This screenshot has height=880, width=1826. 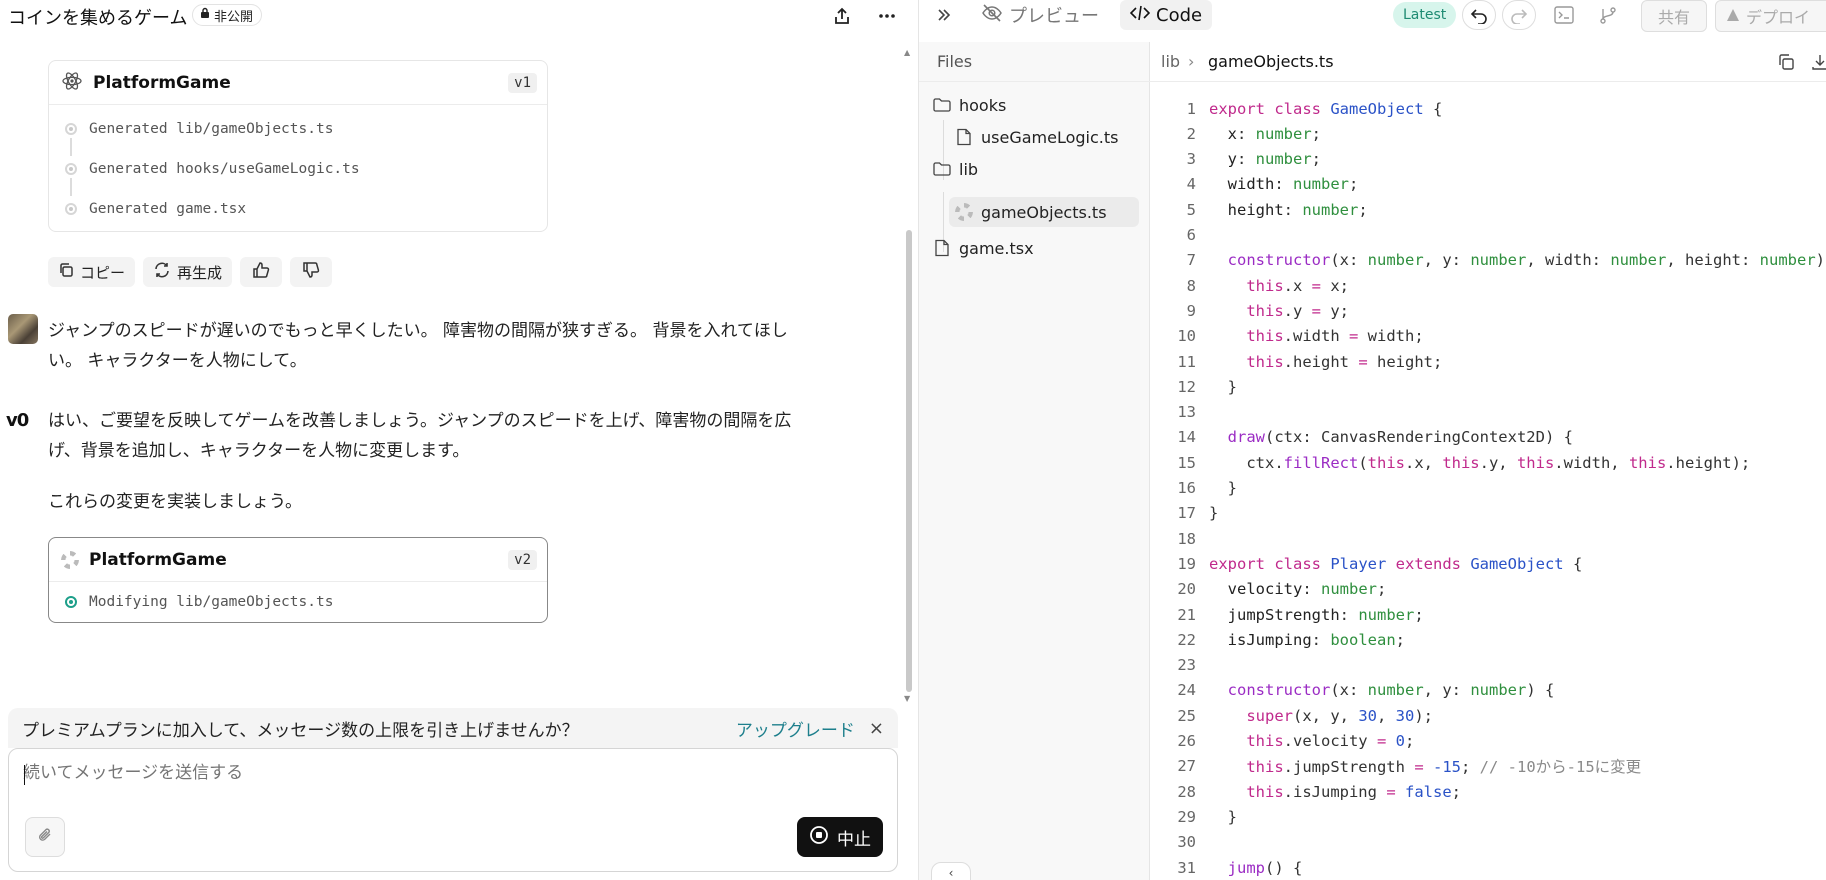 What do you see at coordinates (1256, 867) in the screenshot?
I see `code-text: jump() {` at bounding box center [1256, 867].